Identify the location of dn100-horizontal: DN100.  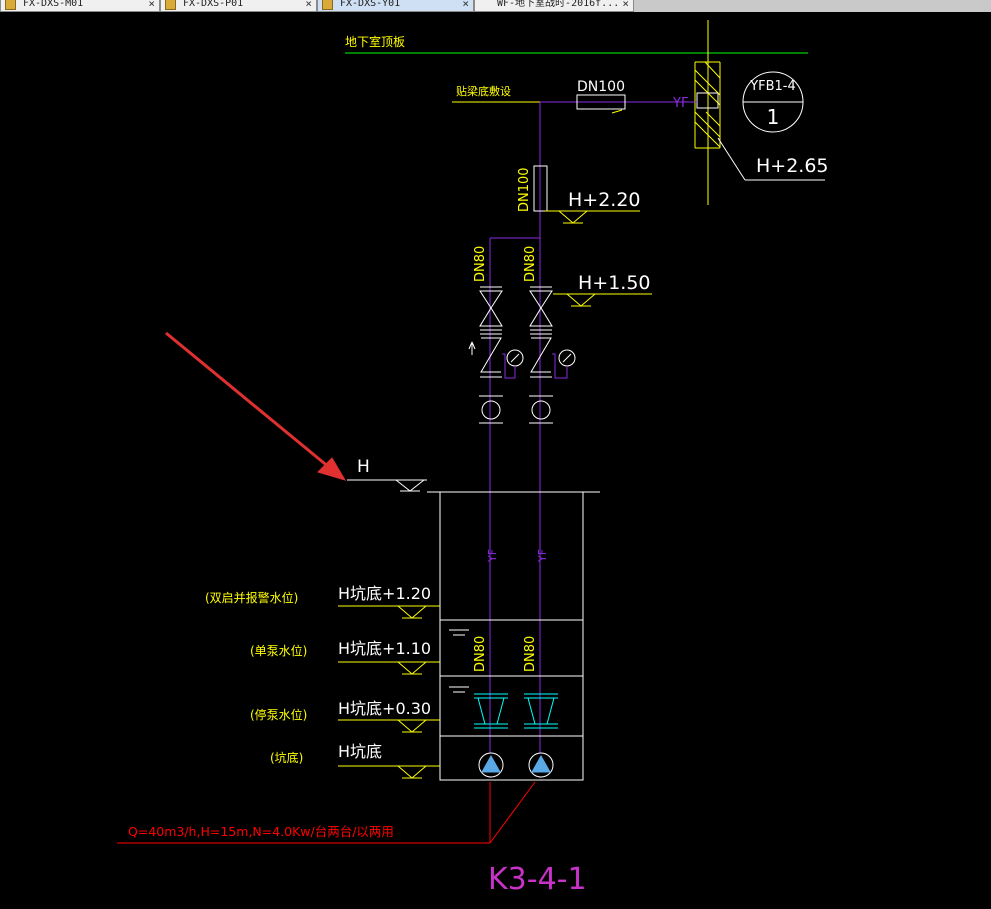
(601, 87).